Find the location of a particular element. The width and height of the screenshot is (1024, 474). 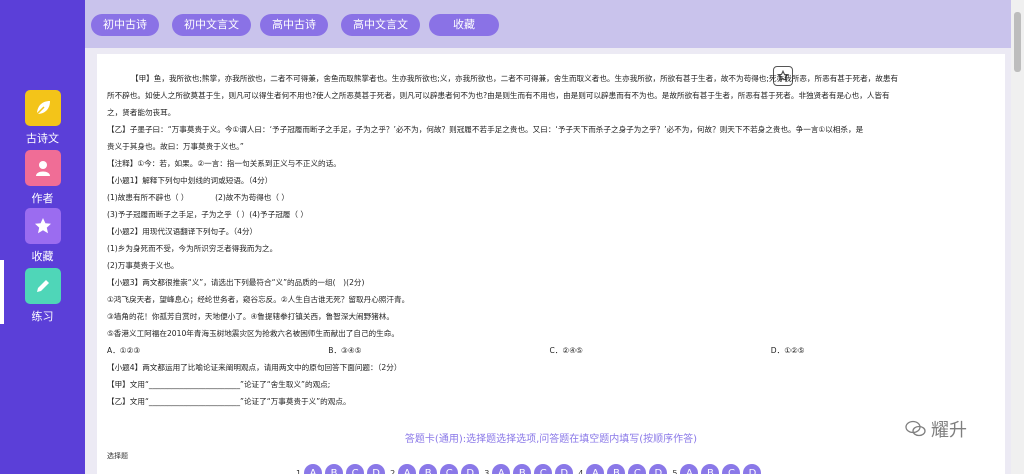

passage-line: 【小题2】用现代汉语翻译下列句子。（4分） is located at coordinates (182, 231).